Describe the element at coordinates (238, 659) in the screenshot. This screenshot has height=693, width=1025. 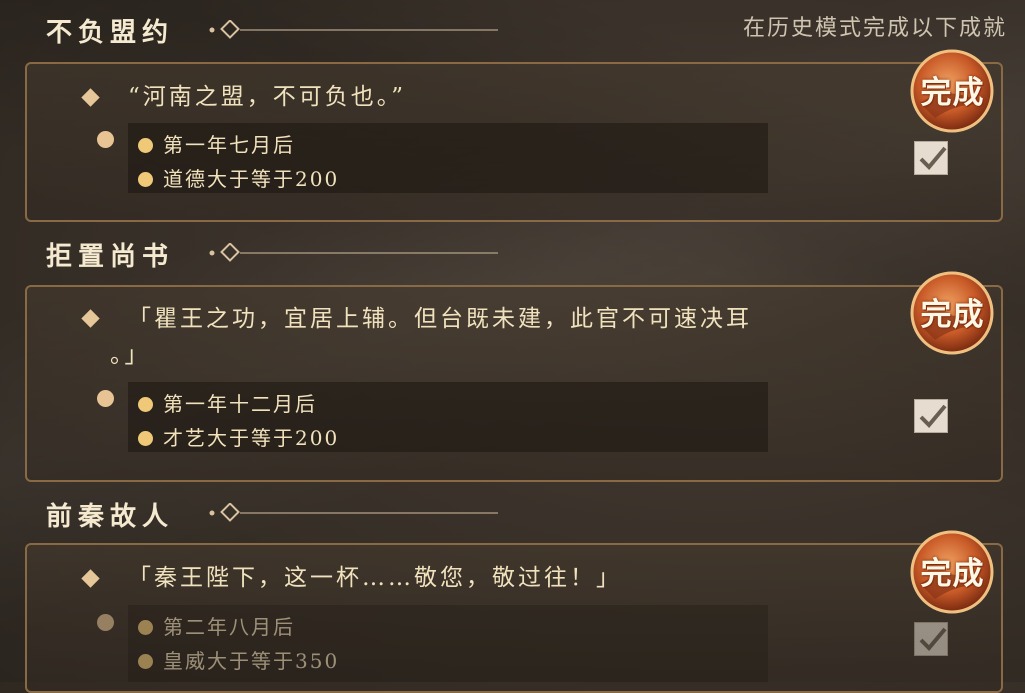
I see `condition-item: 皇威大于等于350` at that location.